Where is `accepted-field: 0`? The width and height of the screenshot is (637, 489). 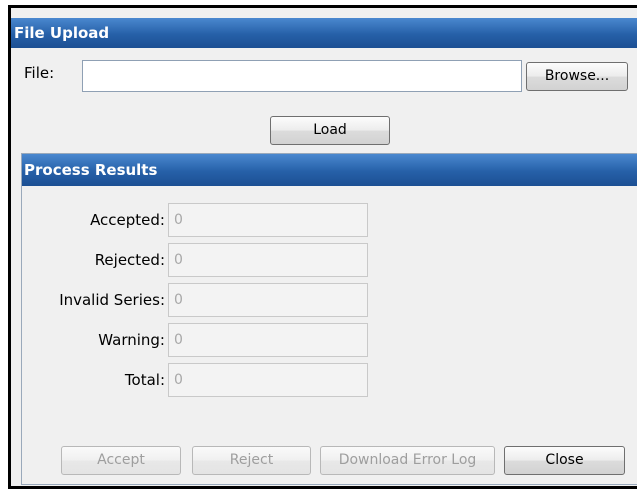 accepted-field: 0 is located at coordinates (268, 220).